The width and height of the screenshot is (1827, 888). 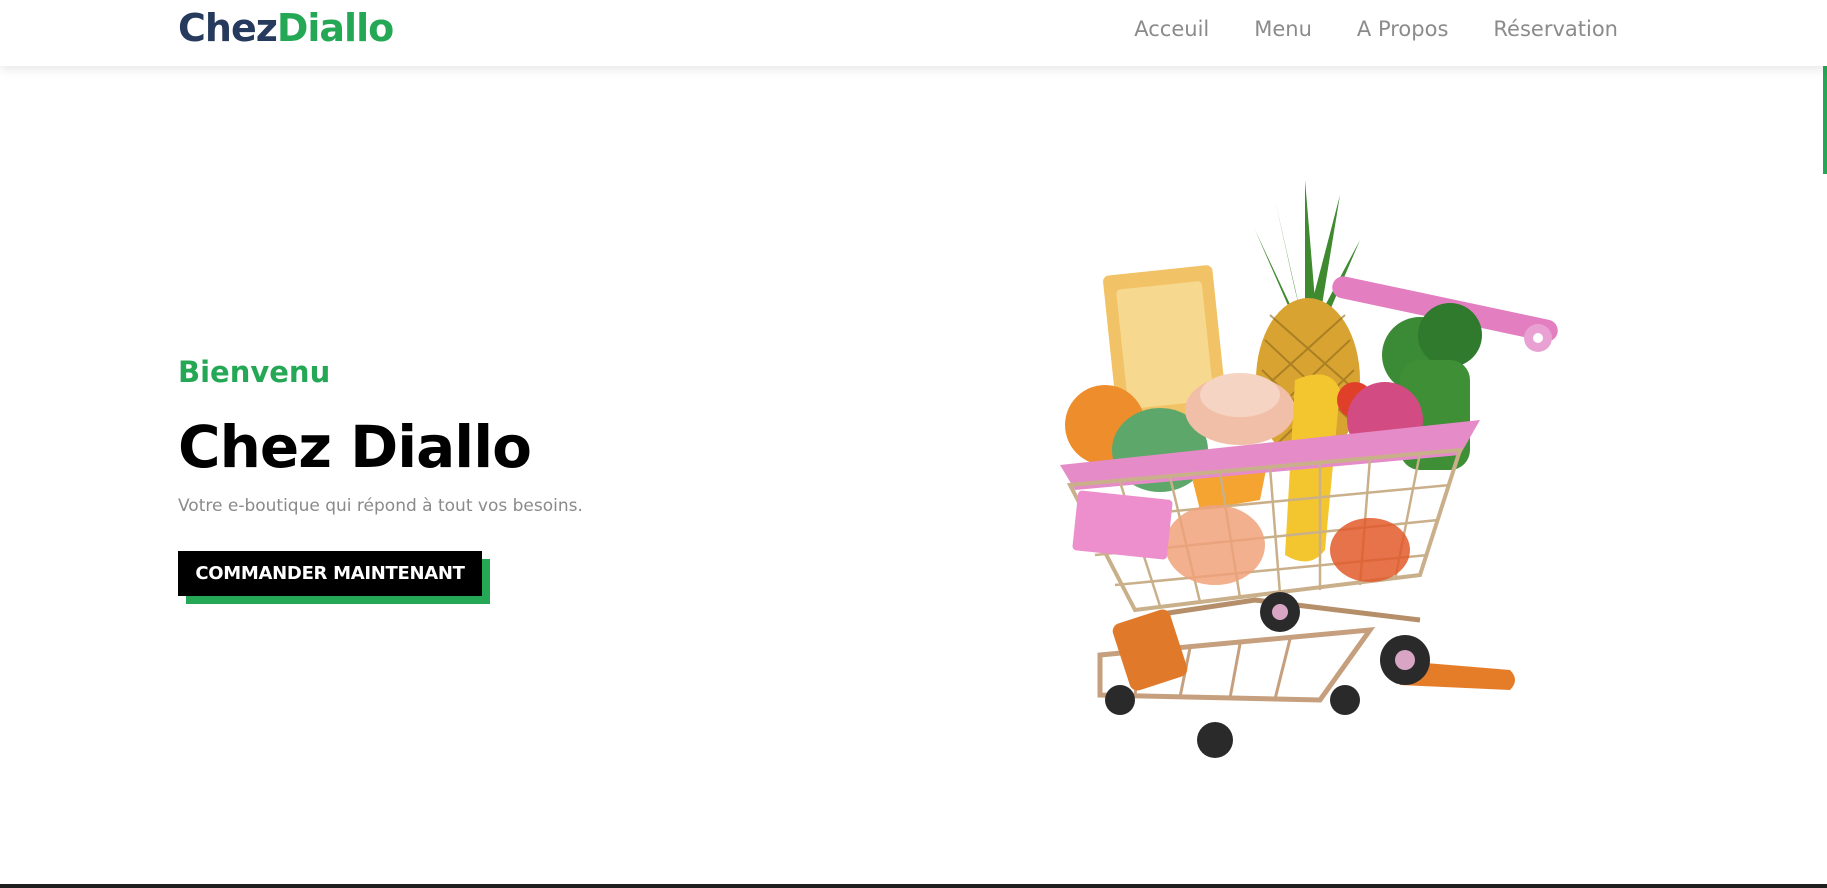 I want to click on cta-wrapper: COMMANDER MAINTENANT, so click(x=334, y=577).